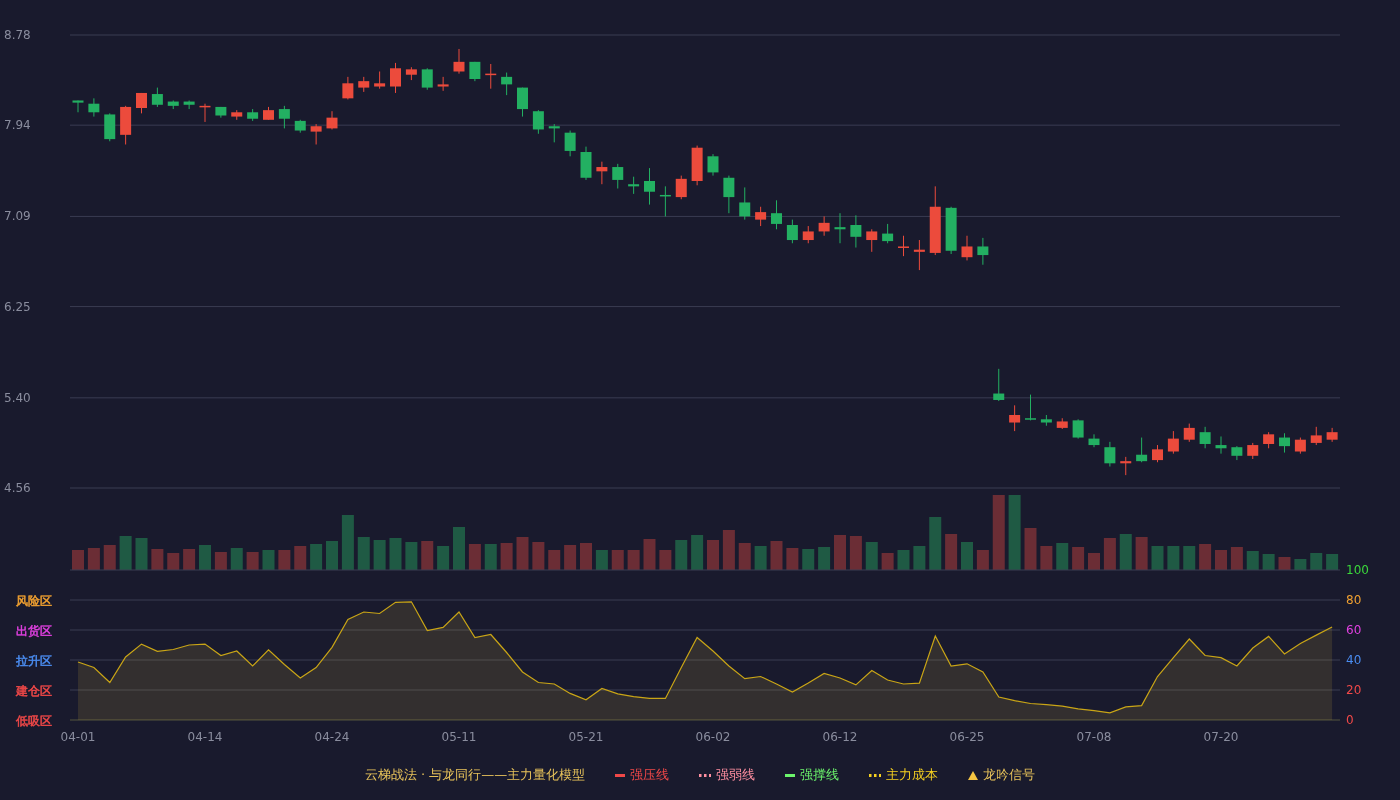  I want to click on legend-label: 龙吟信号, so click(1009, 775).